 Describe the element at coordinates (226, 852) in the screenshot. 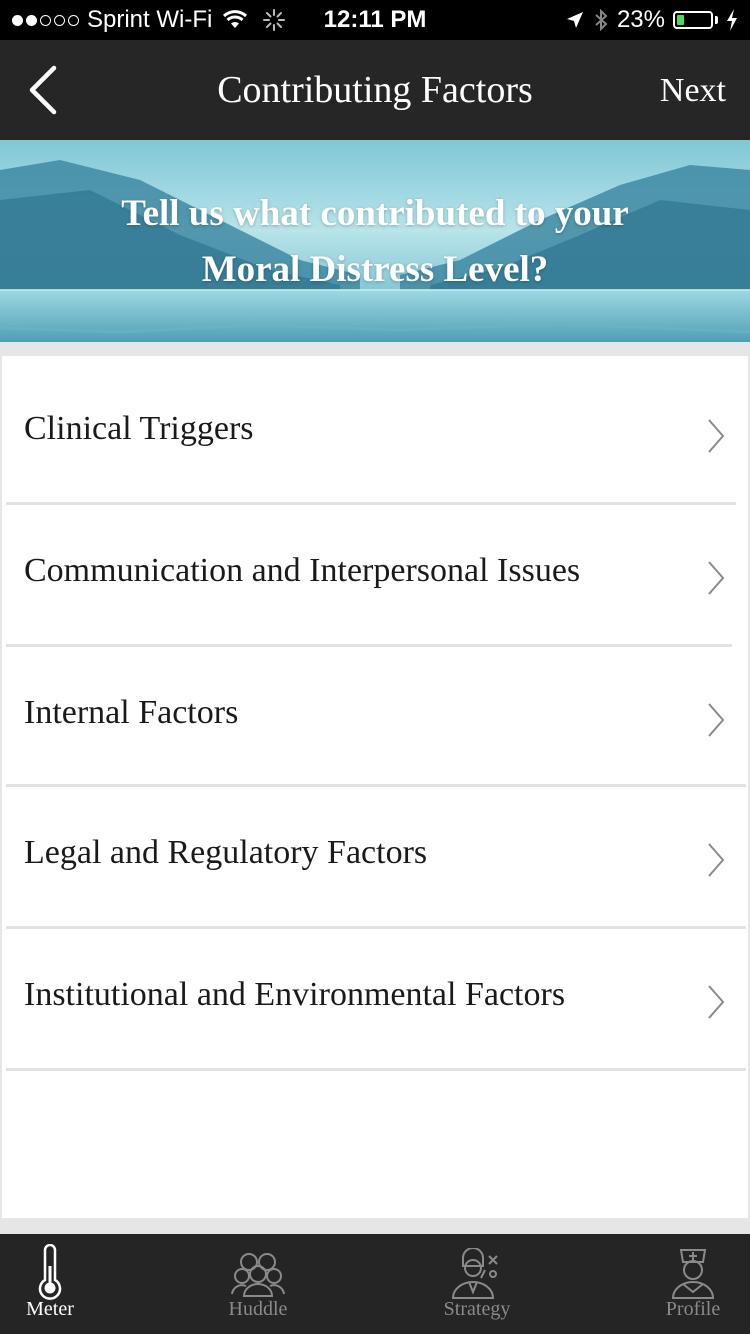

I see `list-item-label: Legal and Regulatory Factors` at that location.